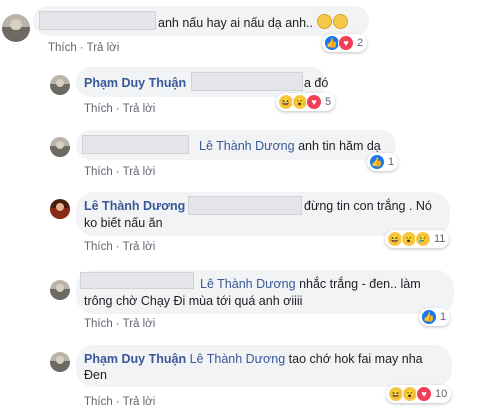 Image resolution: width=478 pixels, height=417 pixels. I want to click on comment-bubble: Lê Thành Dương anh tin hăm dạ, so click(236, 145).